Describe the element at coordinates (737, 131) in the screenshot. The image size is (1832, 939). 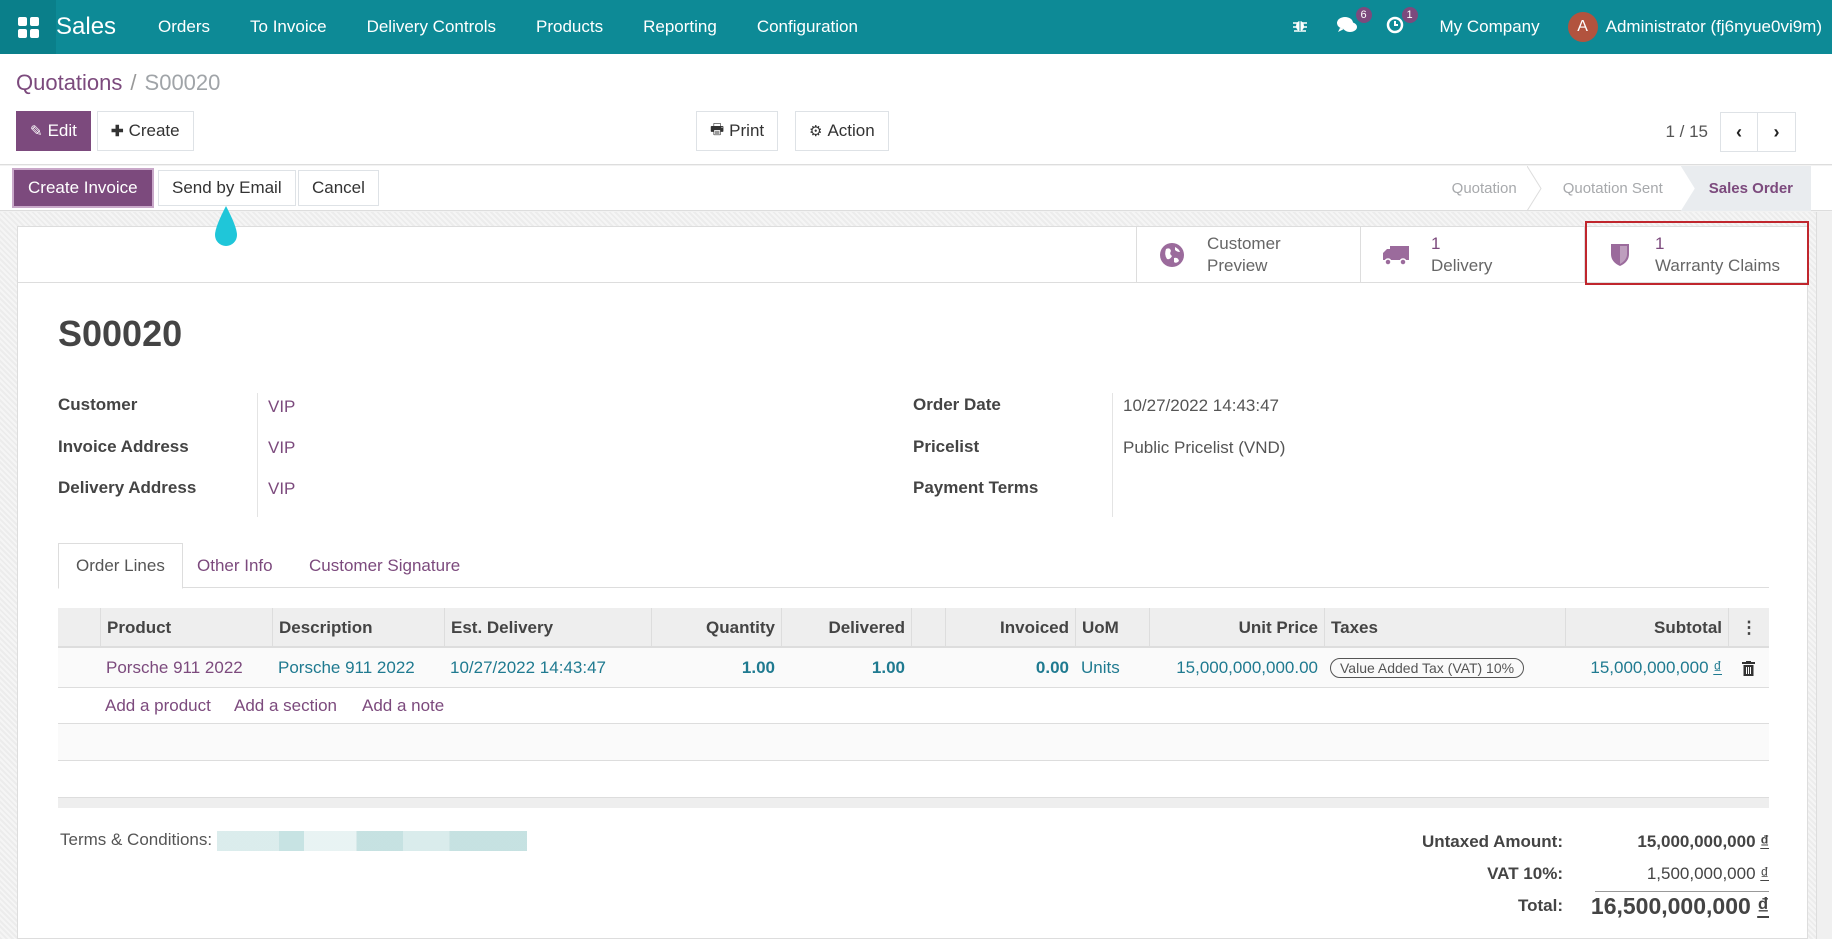
I see `print-button: 🖶 Print` at that location.